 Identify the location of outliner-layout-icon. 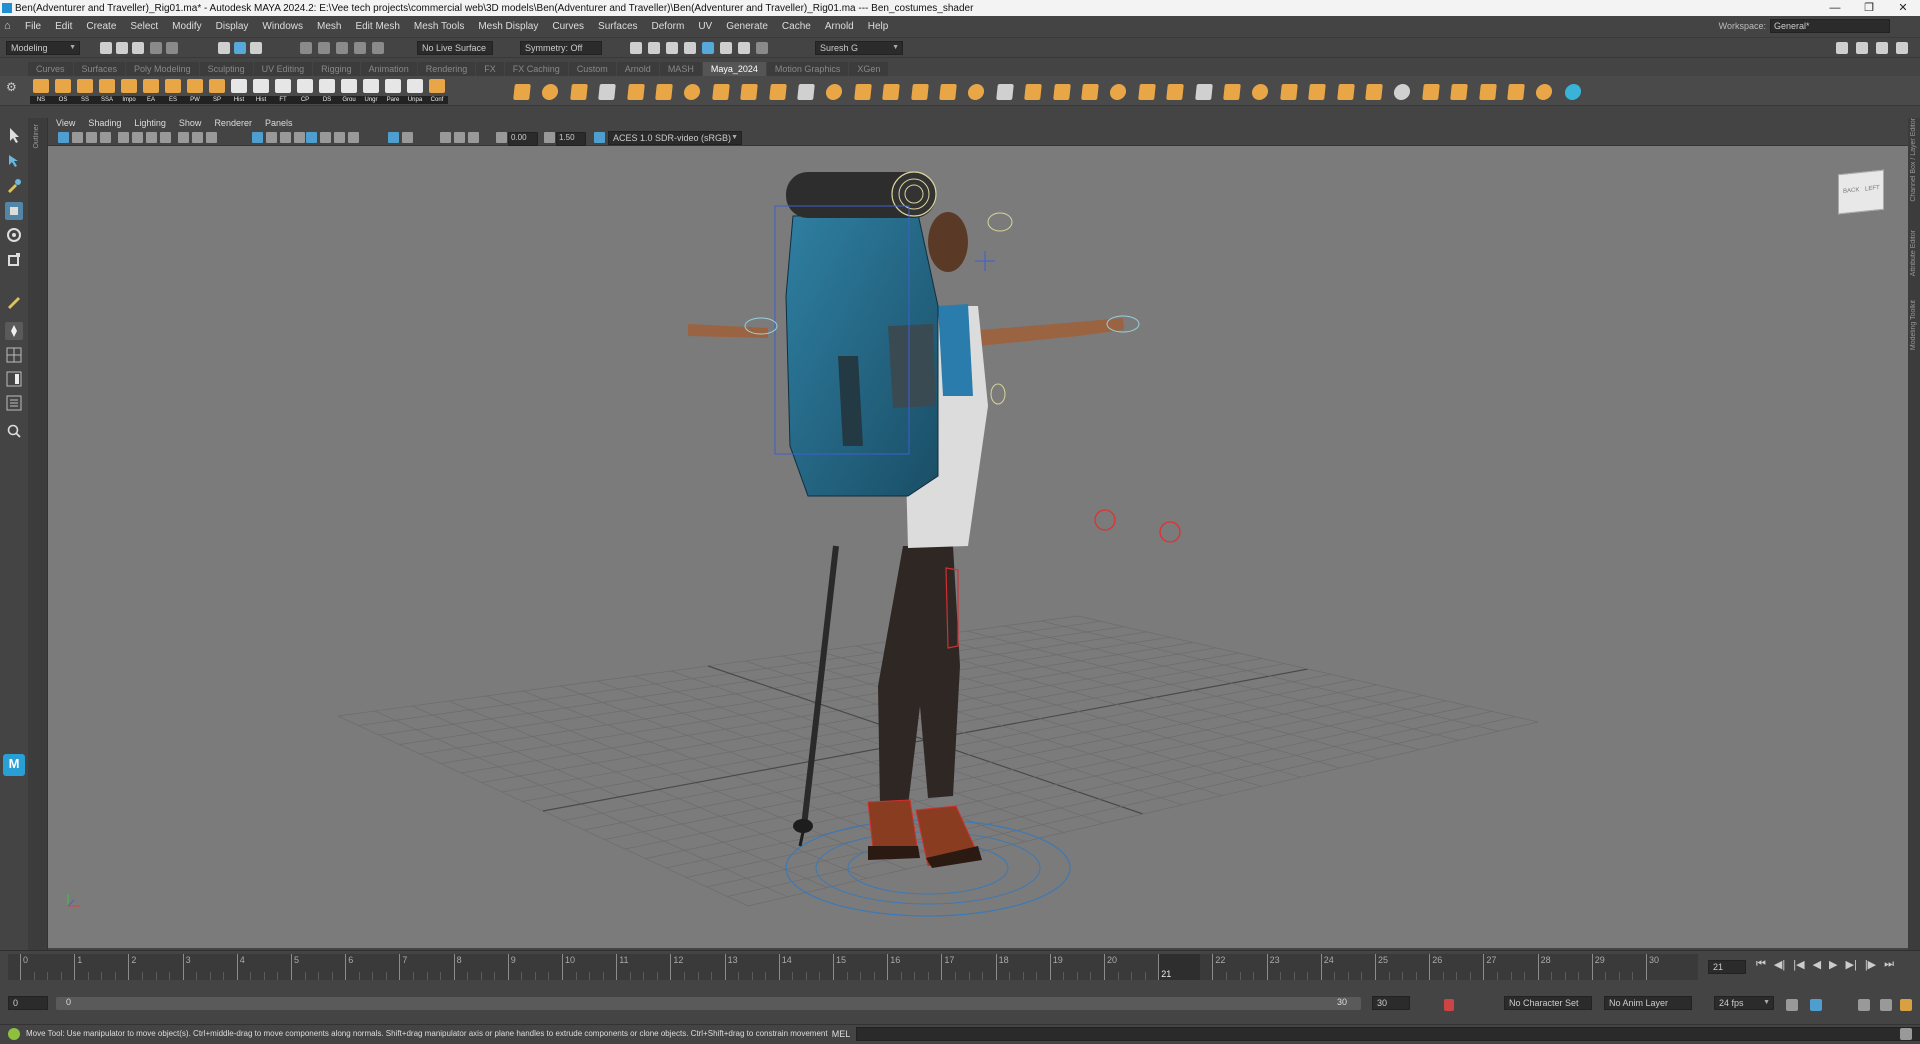
(14, 403).